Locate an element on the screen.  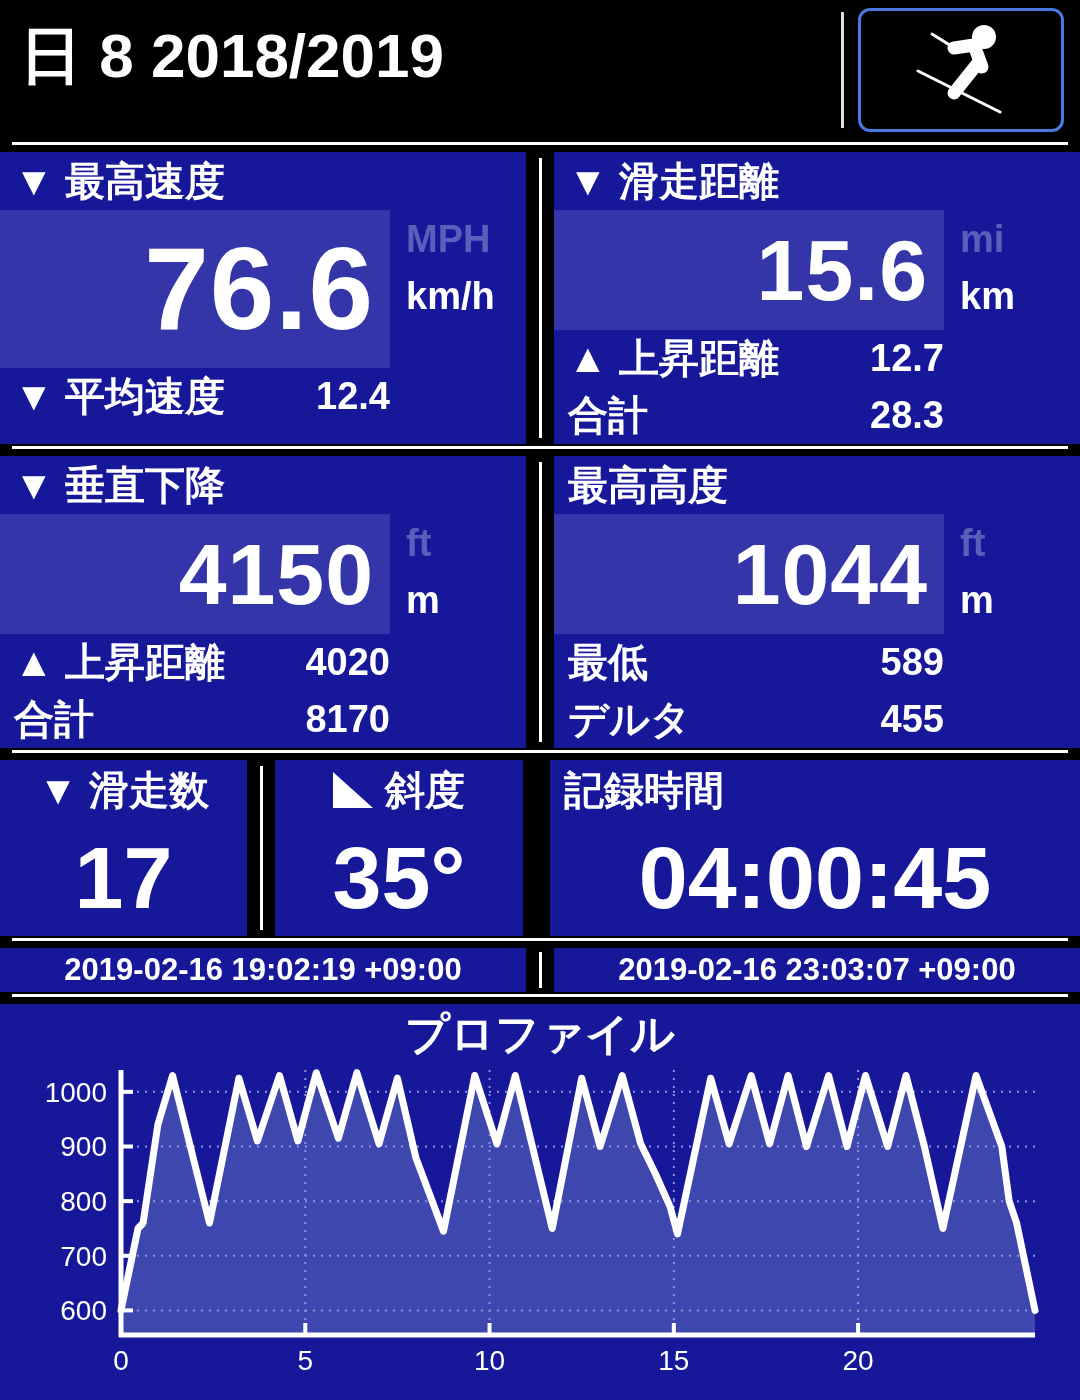
y-tick-label: 600 is located at coordinates (83, 1311).